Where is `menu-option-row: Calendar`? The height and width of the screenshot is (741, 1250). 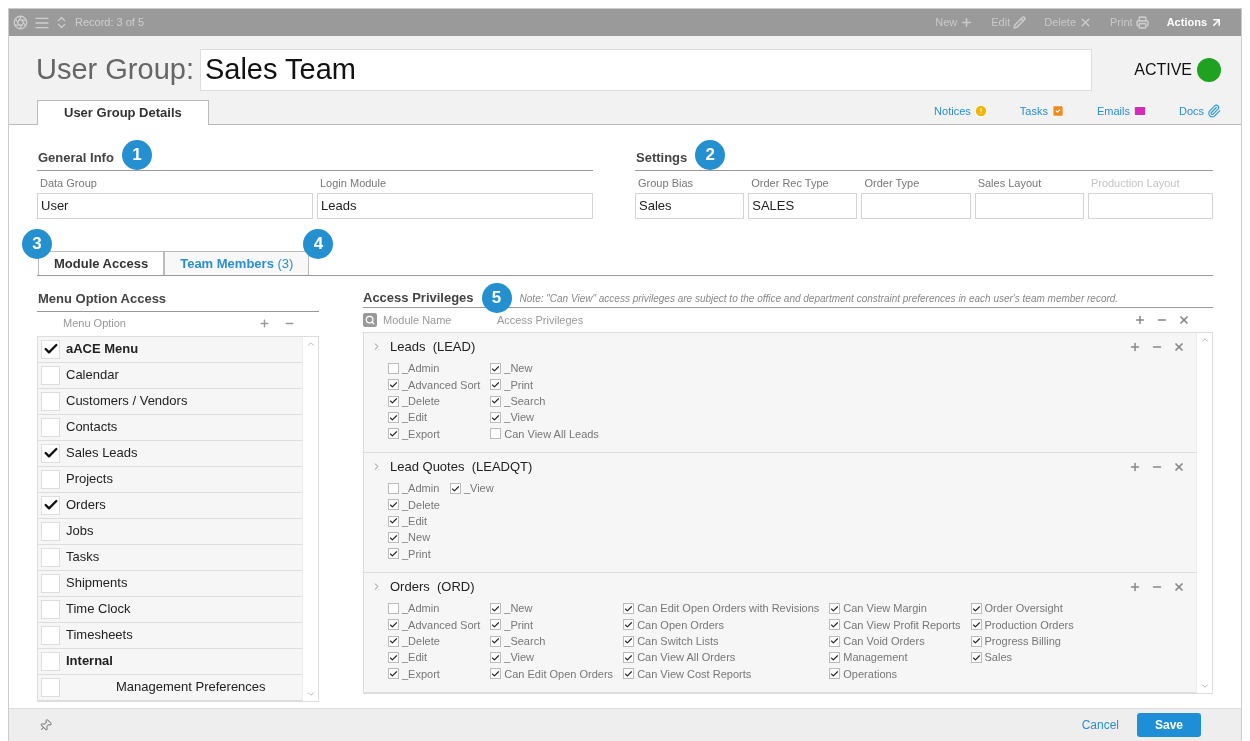 menu-option-row: Calendar is located at coordinates (170, 375).